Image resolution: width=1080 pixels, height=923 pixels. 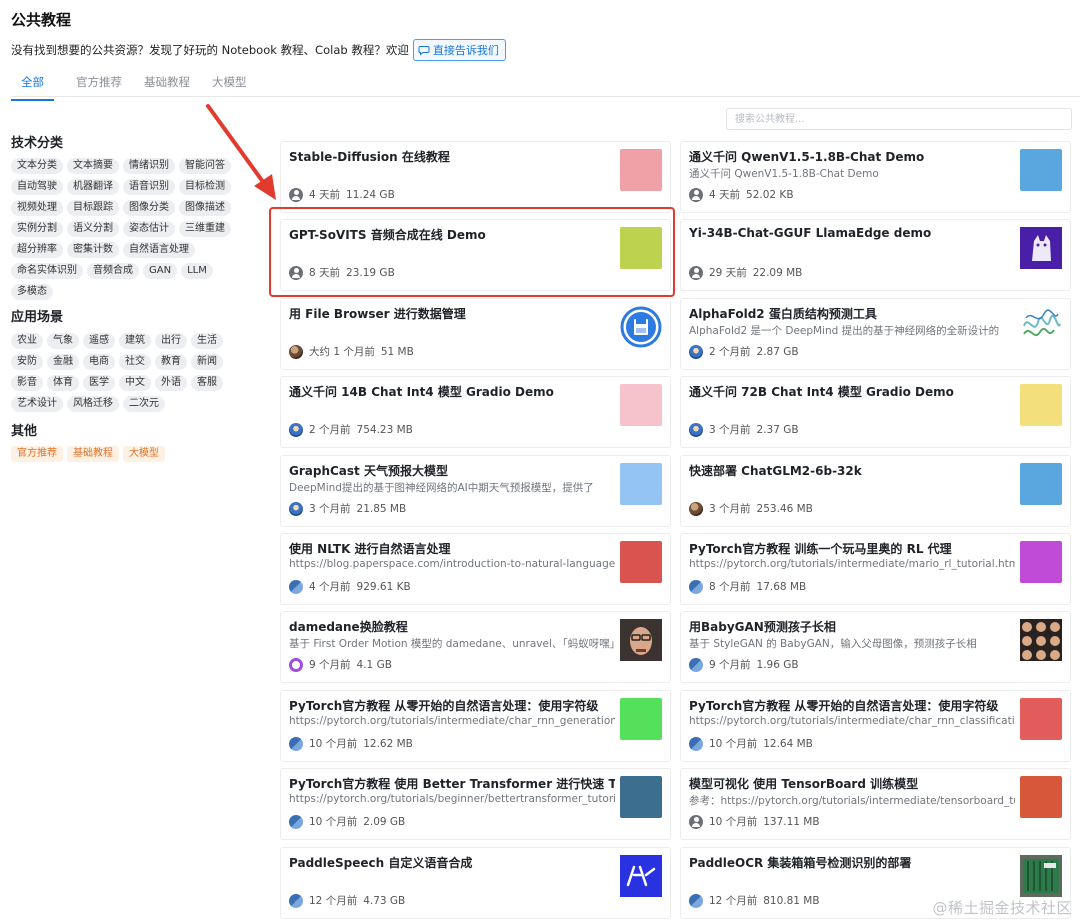 I want to click on tag-chip: 教育, so click(x=171, y=362).